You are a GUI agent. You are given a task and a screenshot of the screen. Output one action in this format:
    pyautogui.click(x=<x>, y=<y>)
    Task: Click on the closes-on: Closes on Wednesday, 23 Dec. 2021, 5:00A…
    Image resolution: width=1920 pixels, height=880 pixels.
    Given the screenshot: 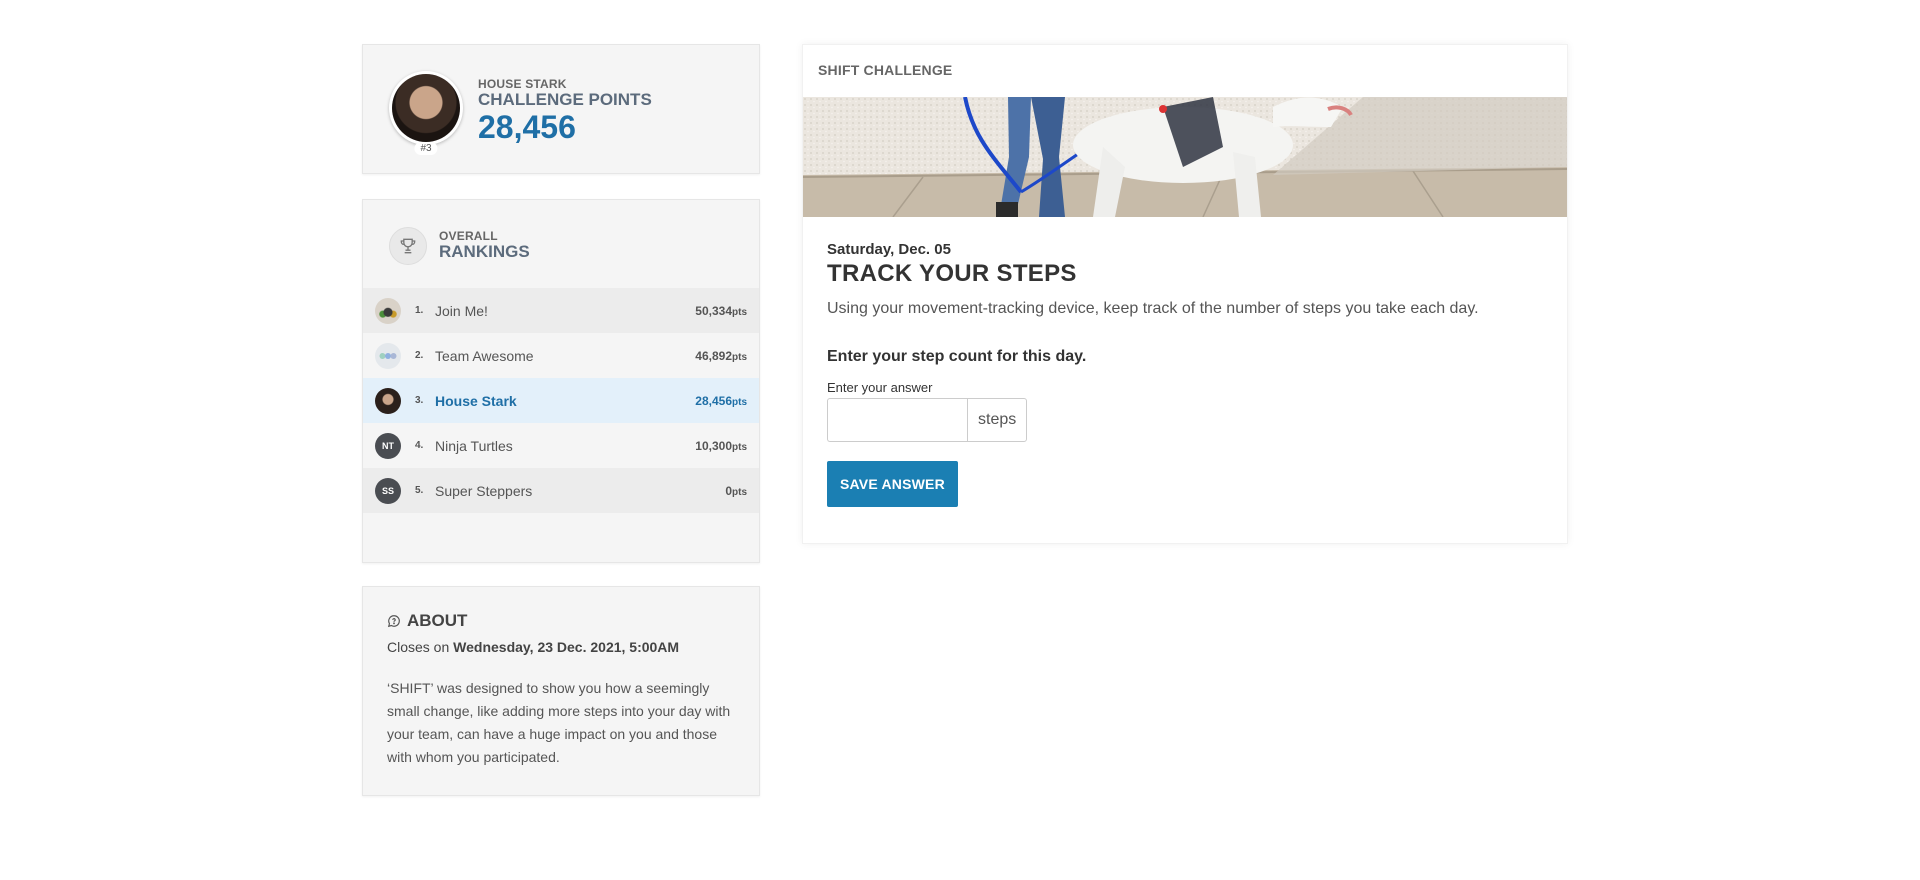 What is the action you would take?
    pyautogui.click(x=533, y=647)
    